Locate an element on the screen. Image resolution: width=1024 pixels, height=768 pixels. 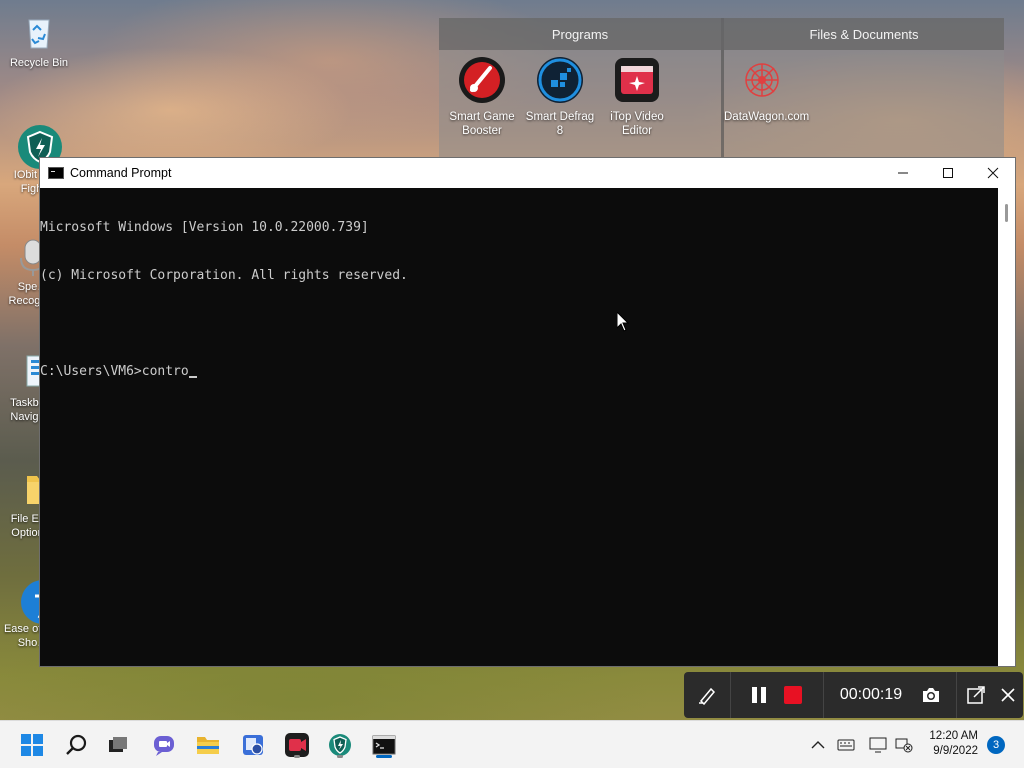
annotate-button is located at coordinates (707, 695).